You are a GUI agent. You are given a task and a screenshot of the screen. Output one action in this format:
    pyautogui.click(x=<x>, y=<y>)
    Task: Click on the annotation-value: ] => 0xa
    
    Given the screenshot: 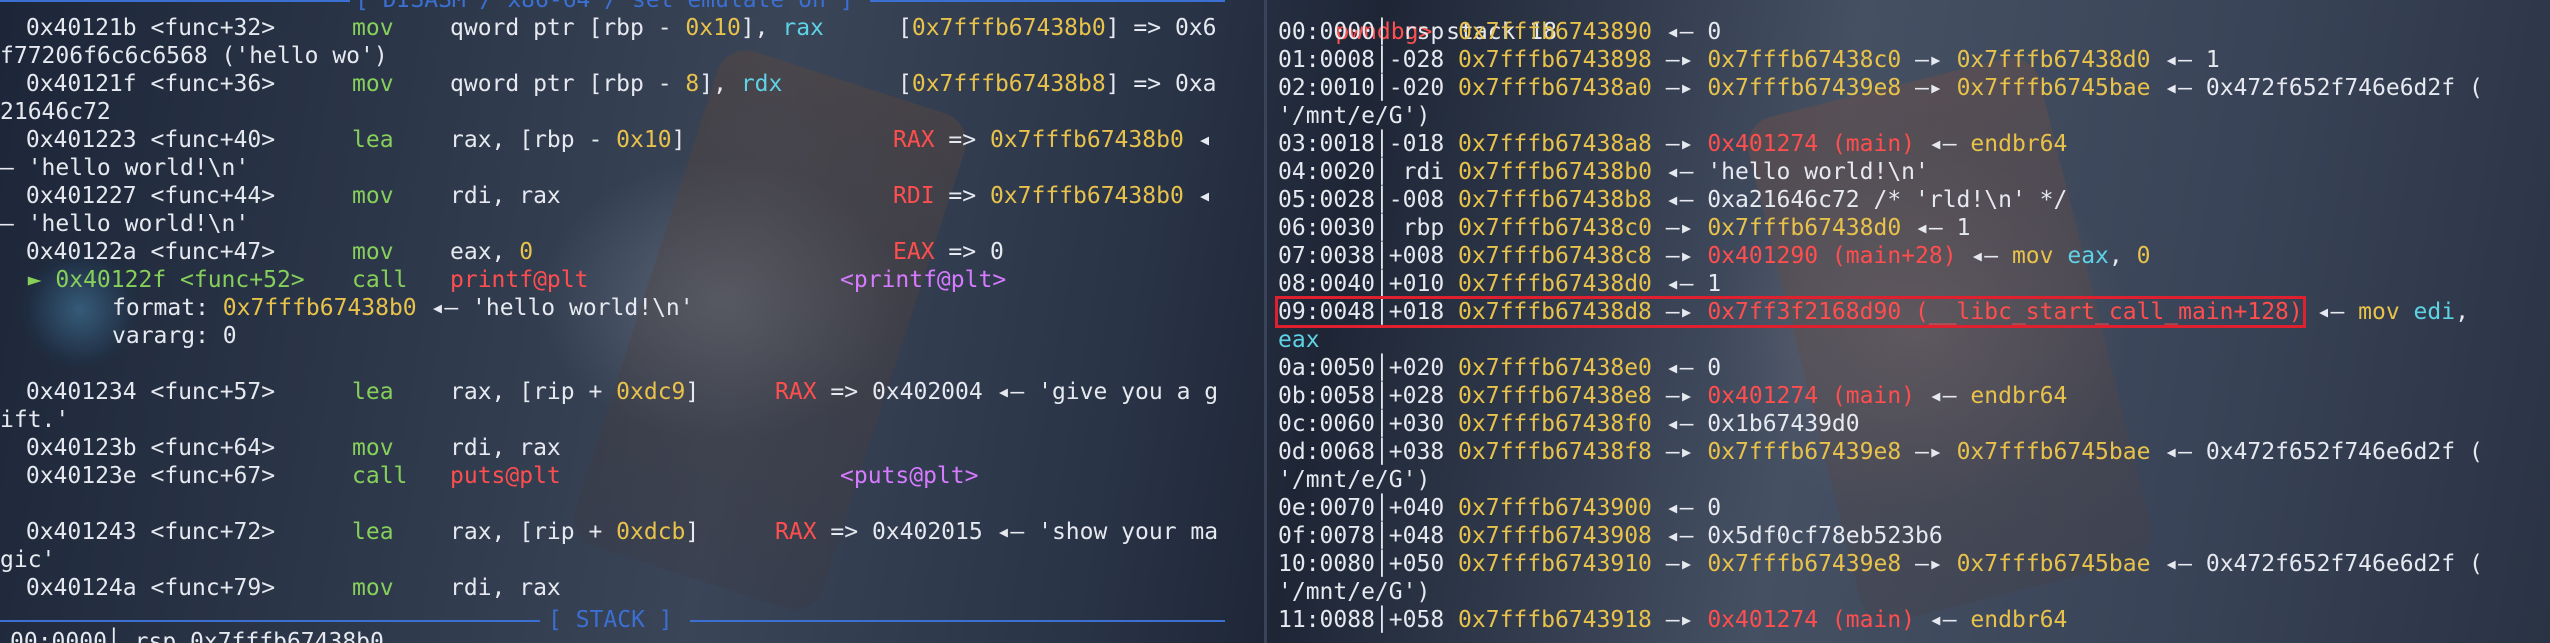 What is the action you would take?
    pyautogui.click(x=1161, y=84)
    